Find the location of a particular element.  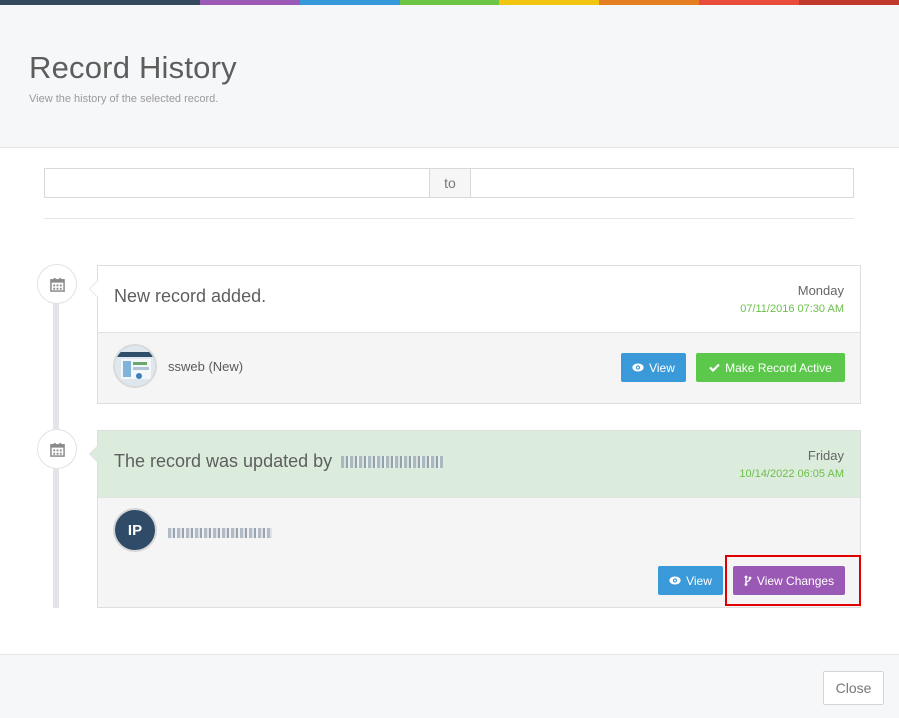

page-title: Record History is located at coordinates (133, 67).